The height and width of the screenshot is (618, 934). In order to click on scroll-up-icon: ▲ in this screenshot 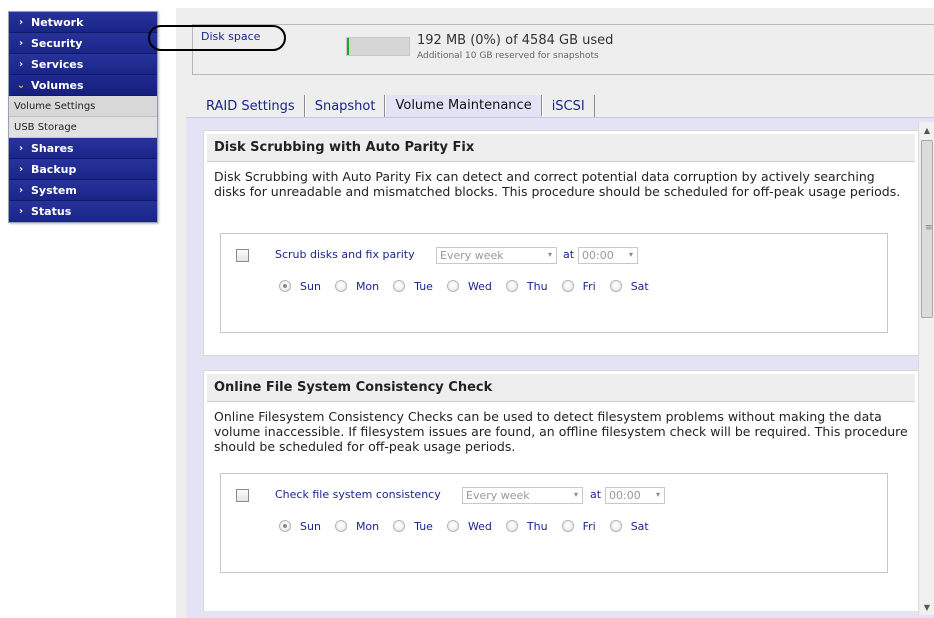, I will do `click(926, 130)`.